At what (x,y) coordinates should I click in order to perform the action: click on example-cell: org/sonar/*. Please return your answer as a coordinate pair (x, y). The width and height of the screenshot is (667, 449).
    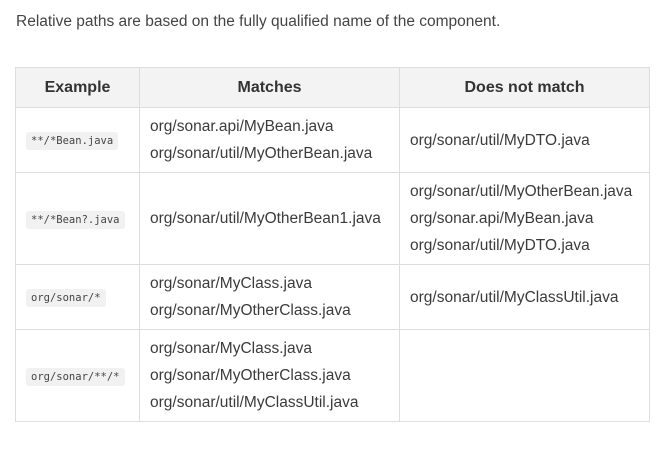
    Looking at the image, I should click on (77, 297).